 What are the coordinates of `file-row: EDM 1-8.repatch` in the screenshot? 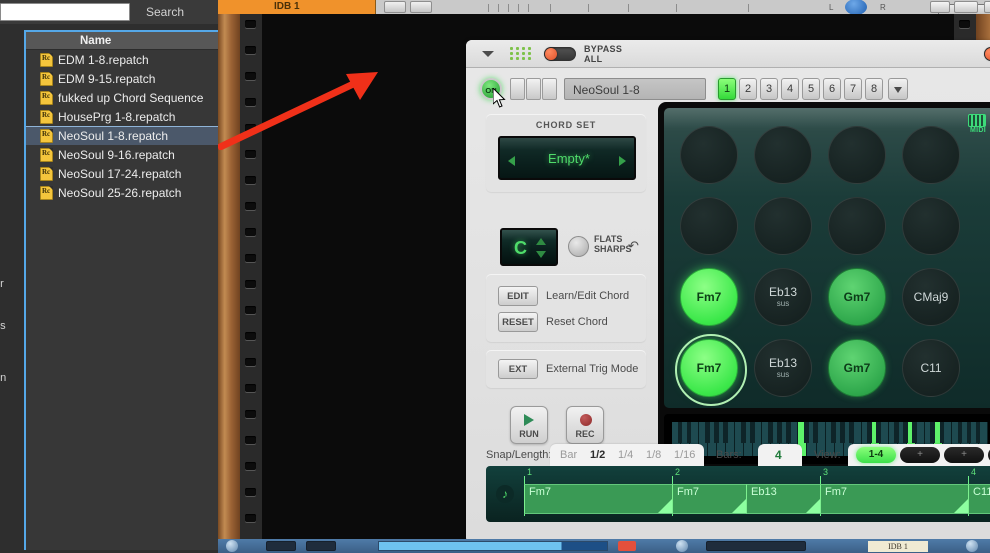 It's located at (122, 59).